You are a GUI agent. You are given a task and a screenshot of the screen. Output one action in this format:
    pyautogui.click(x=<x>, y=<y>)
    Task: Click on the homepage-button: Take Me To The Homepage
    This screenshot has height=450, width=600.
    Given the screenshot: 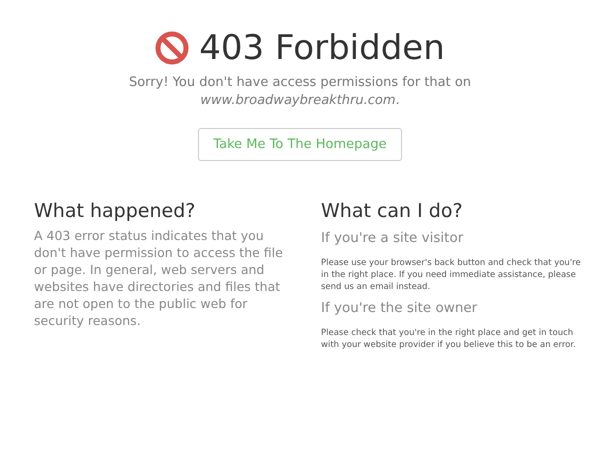 What is the action you would take?
    pyautogui.click(x=300, y=144)
    